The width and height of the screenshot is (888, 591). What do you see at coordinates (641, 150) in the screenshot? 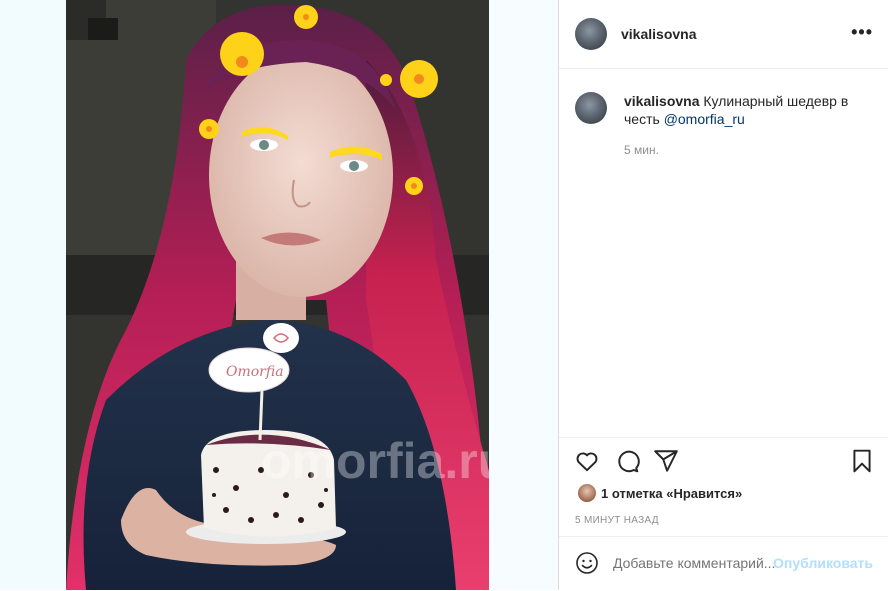
I see `caption-time: 5 мин.` at bounding box center [641, 150].